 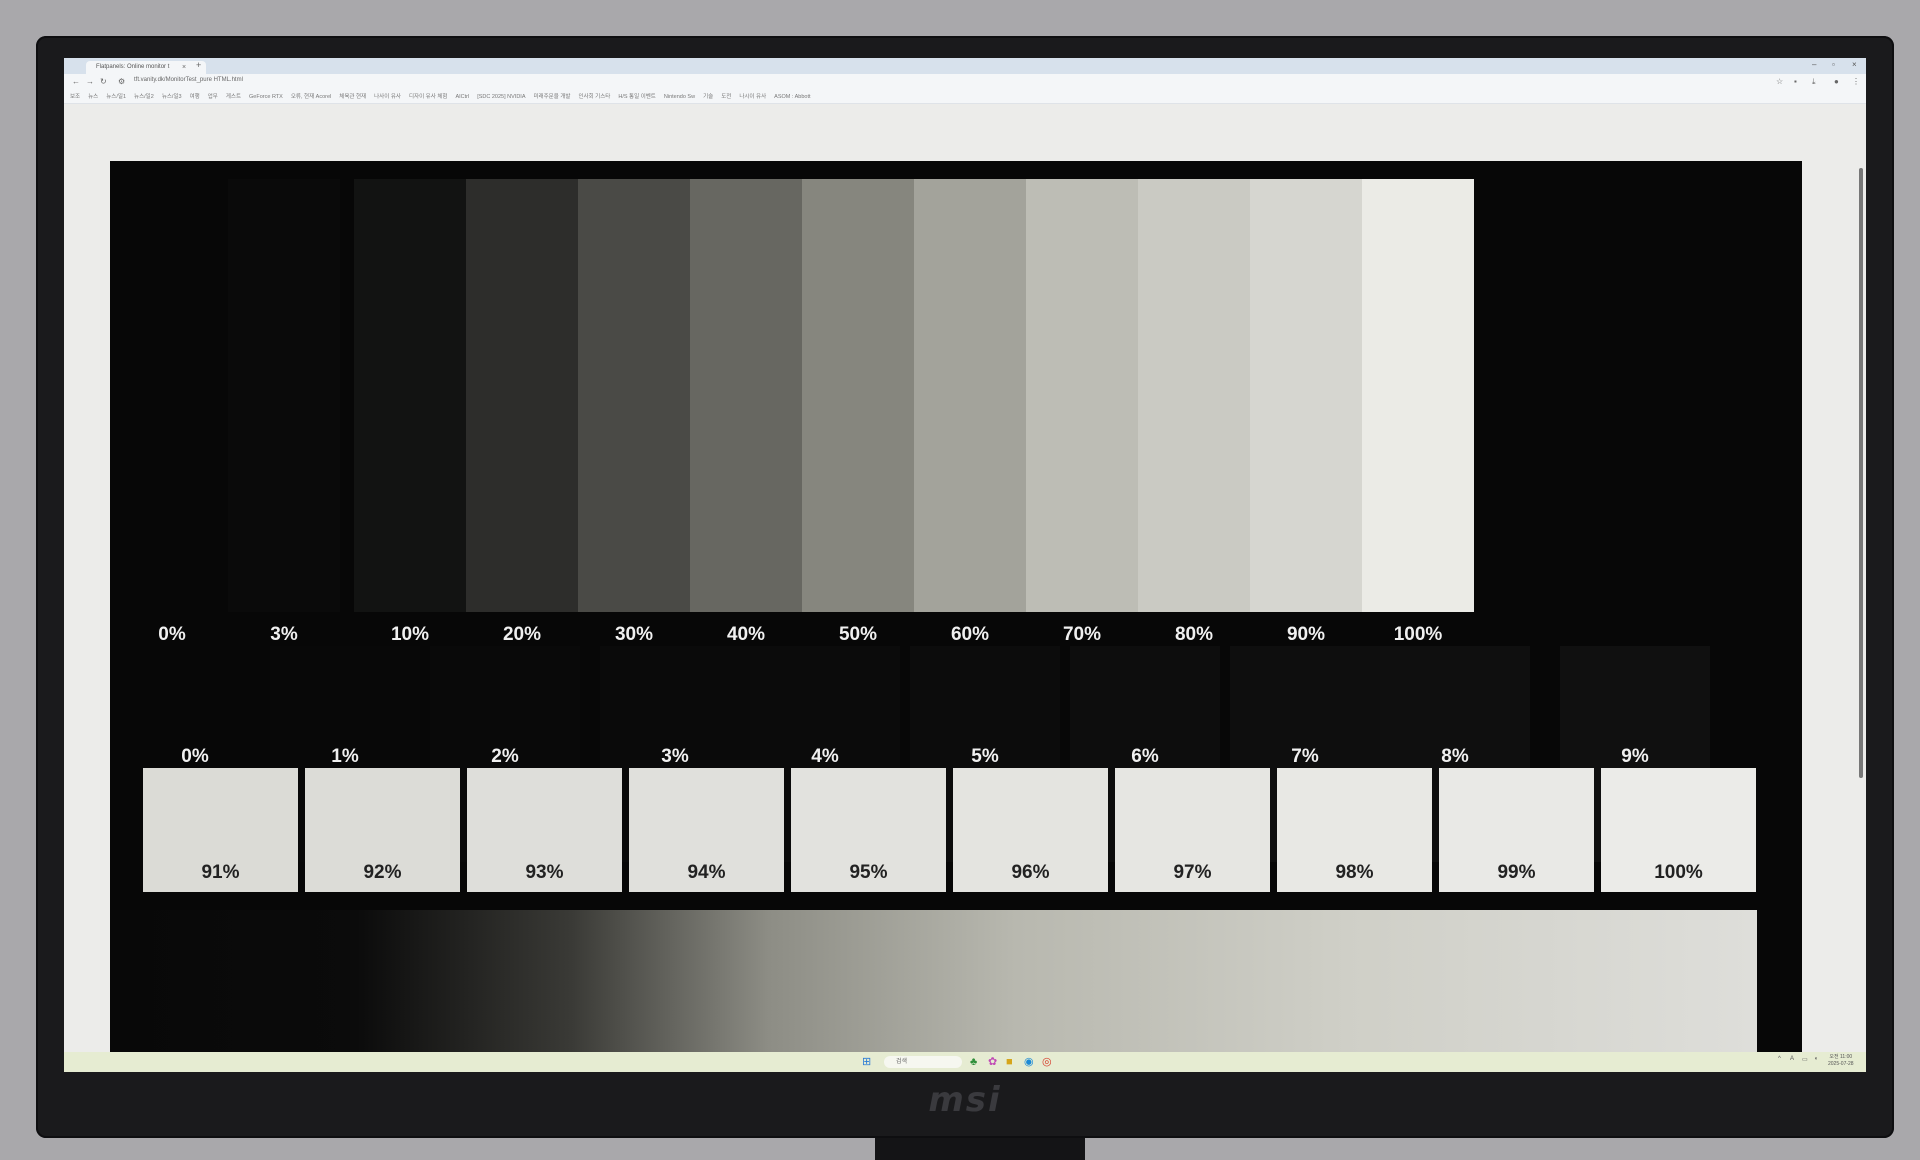 I want to click on bookmark-item: [SDC 2025] NVIDIA, so click(x=501, y=96).